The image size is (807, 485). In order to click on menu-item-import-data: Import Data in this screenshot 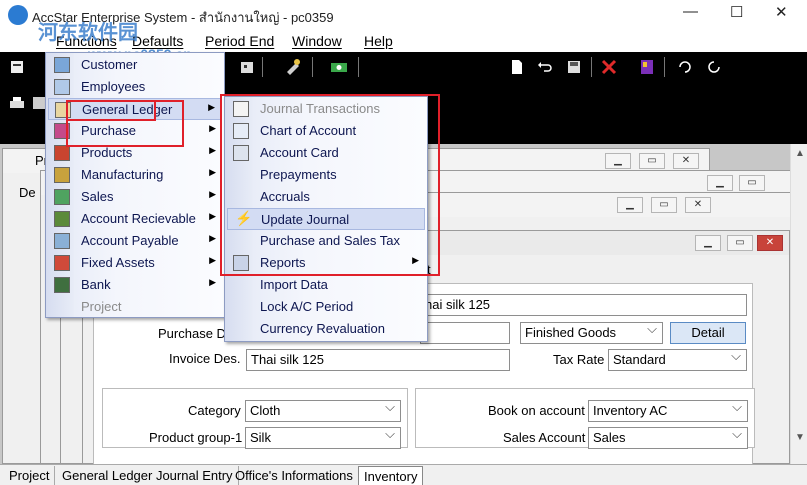, I will do `click(326, 285)`.